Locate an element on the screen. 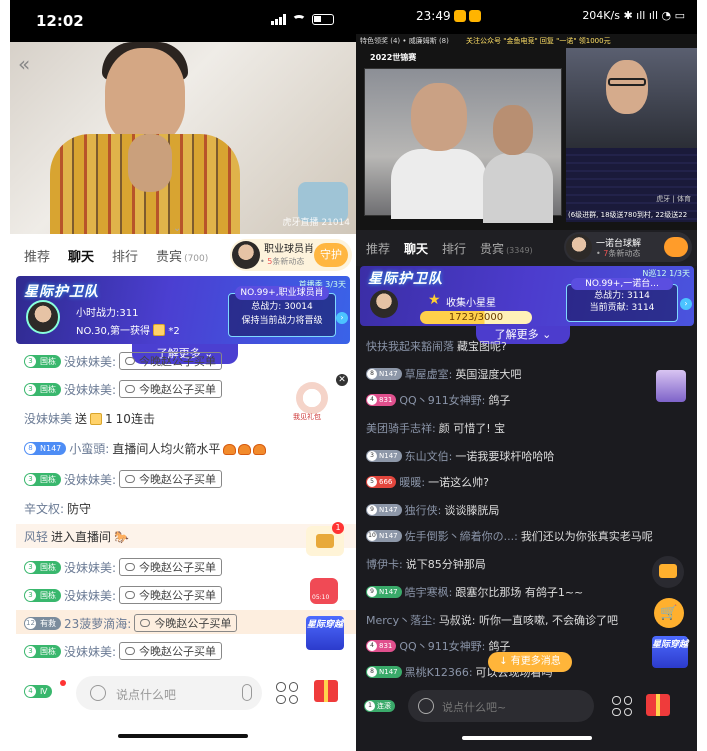  chat-username: 皓宇寒枫: is located at coordinates (429, 592).